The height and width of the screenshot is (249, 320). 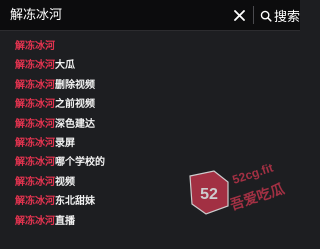 What do you see at coordinates (150, 221) in the screenshot?
I see `suggestion-item: 解冻冰河直播` at bounding box center [150, 221].